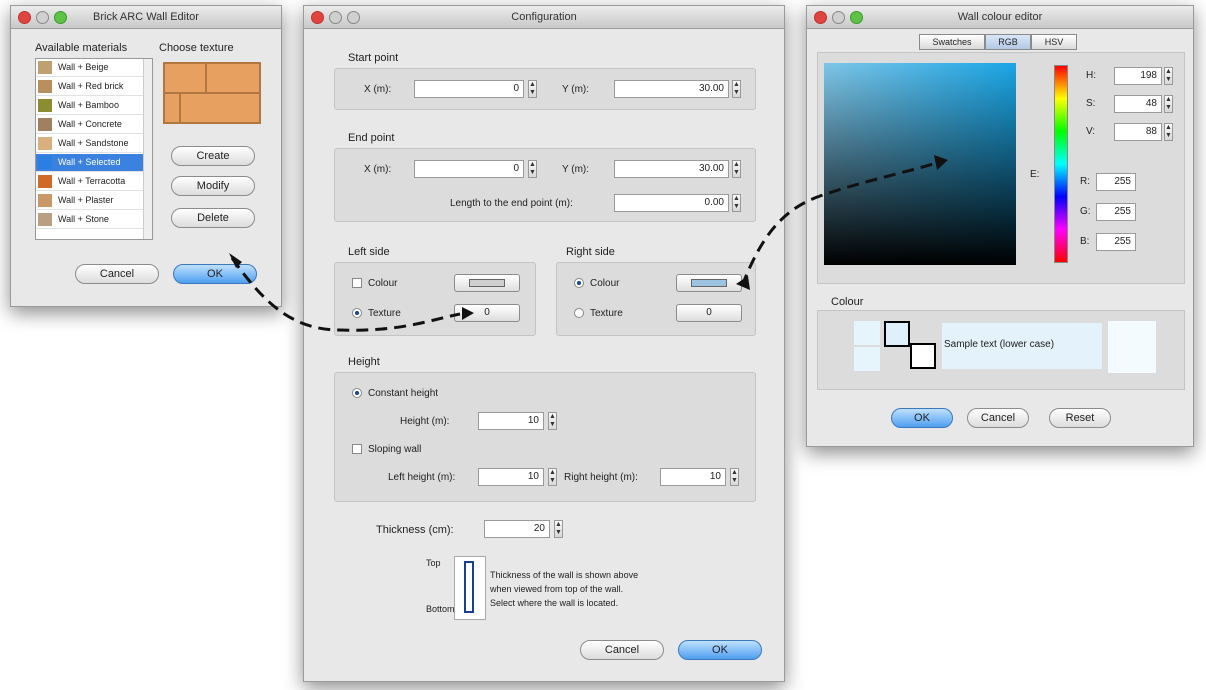  Describe the element at coordinates (1008, 42) in the screenshot. I see `tab-rgb: RGB` at that location.